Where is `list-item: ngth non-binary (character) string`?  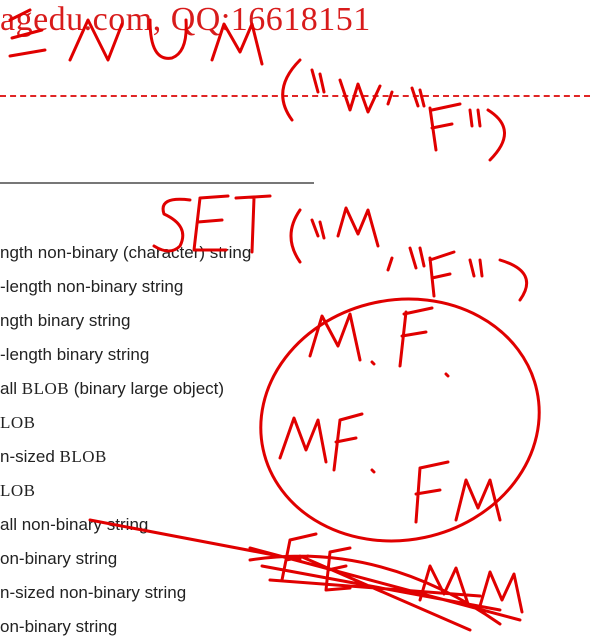
list-item: ngth non-binary (character) string is located at coordinates (126, 252).